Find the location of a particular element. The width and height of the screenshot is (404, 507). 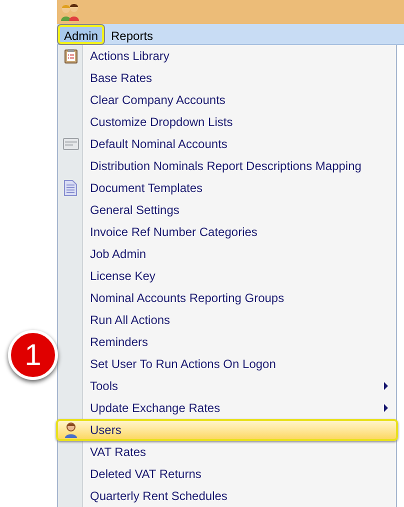

step-badge: 1 is located at coordinates (33, 355).